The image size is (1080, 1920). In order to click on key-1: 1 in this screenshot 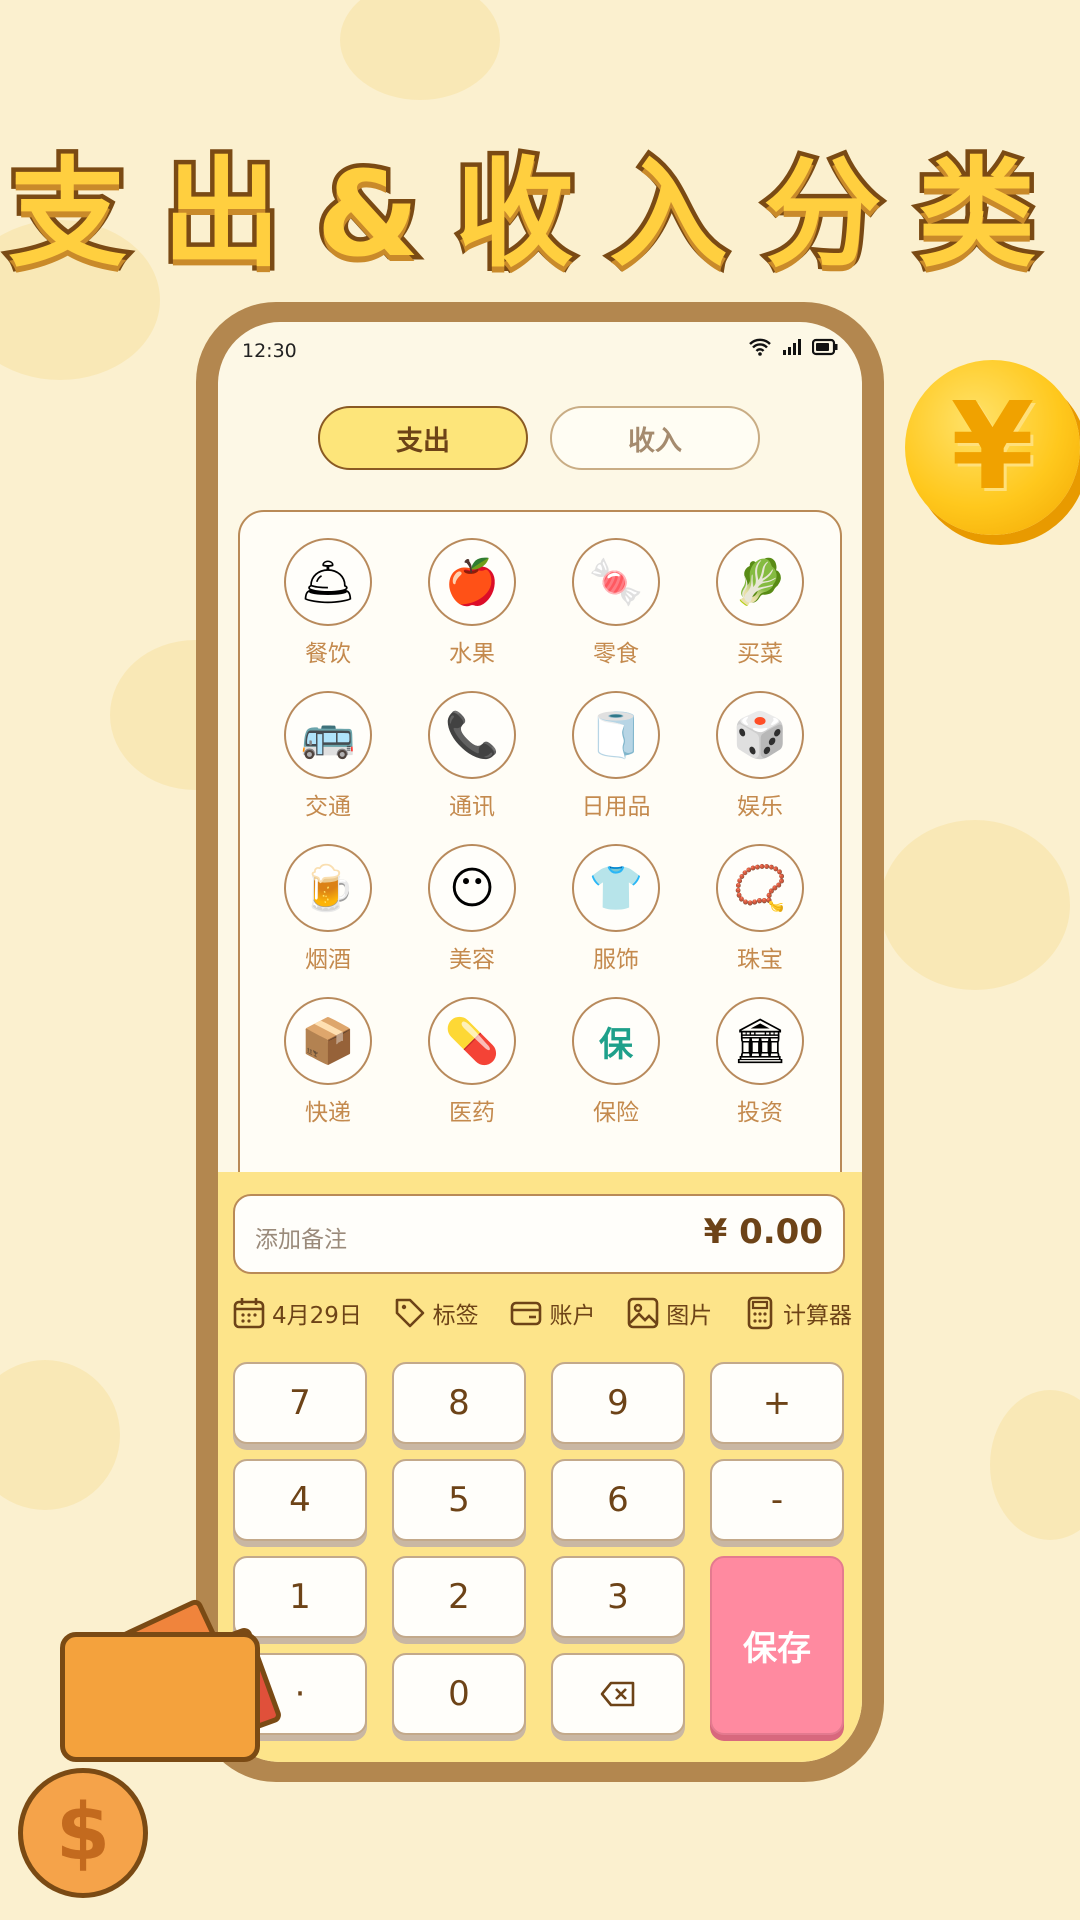, I will do `click(300, 1597)`.